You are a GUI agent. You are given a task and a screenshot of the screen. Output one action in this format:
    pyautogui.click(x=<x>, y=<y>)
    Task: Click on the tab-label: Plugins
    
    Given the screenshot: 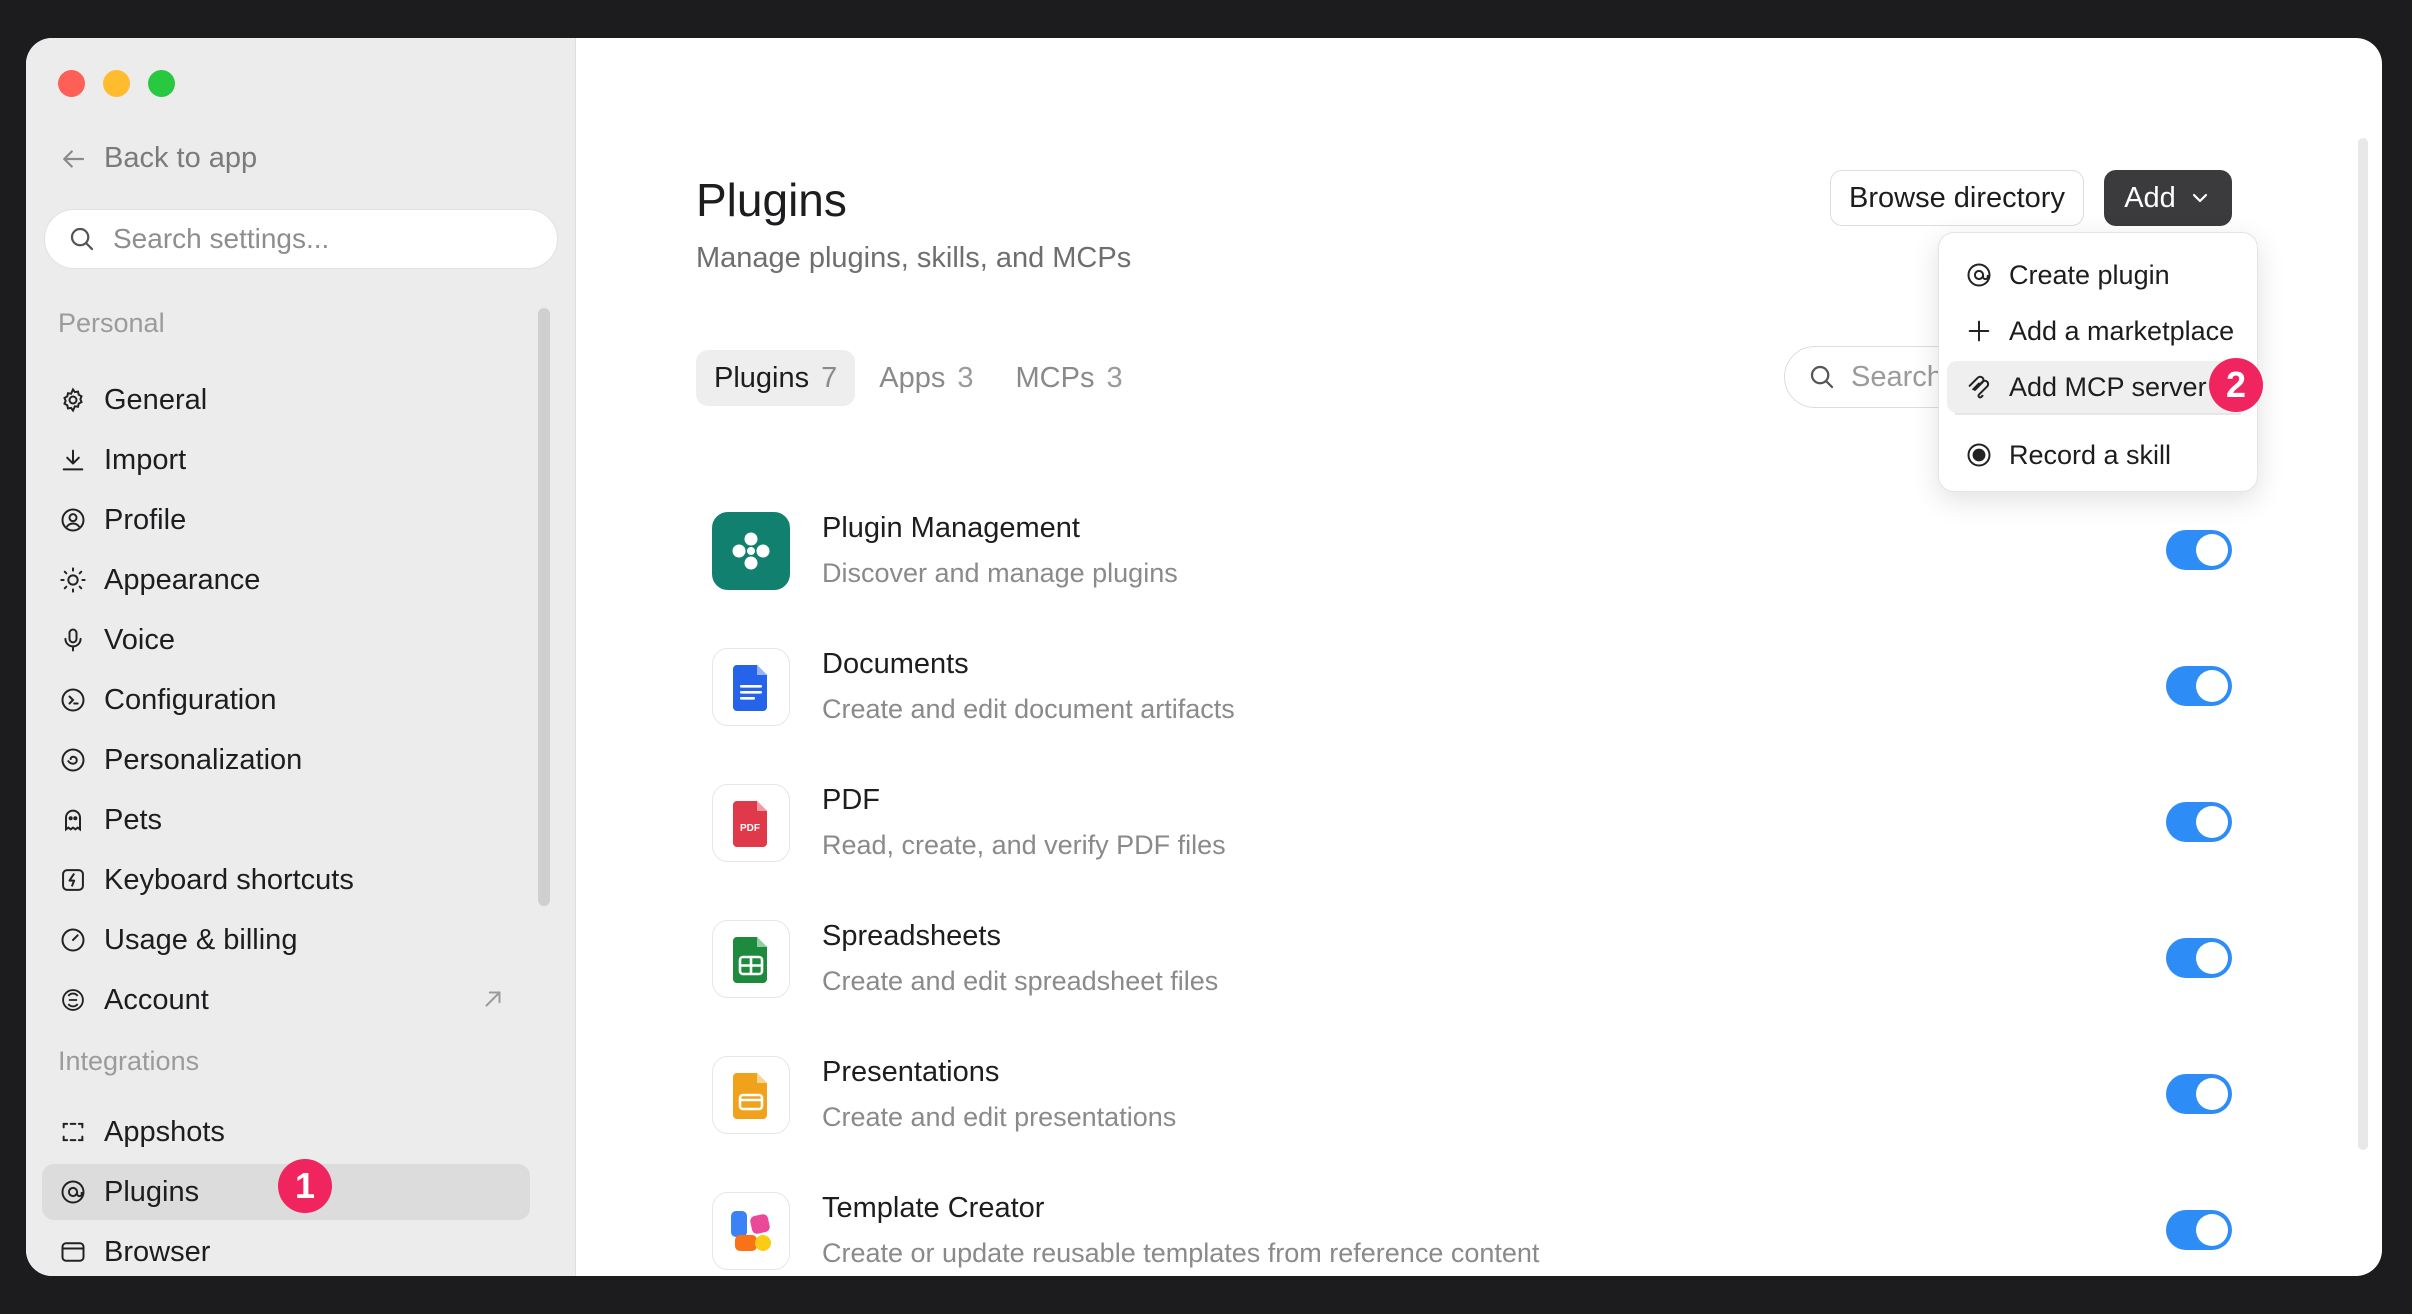 What is the action you would take?
    pyautogui.click(x=762, y=377)
    